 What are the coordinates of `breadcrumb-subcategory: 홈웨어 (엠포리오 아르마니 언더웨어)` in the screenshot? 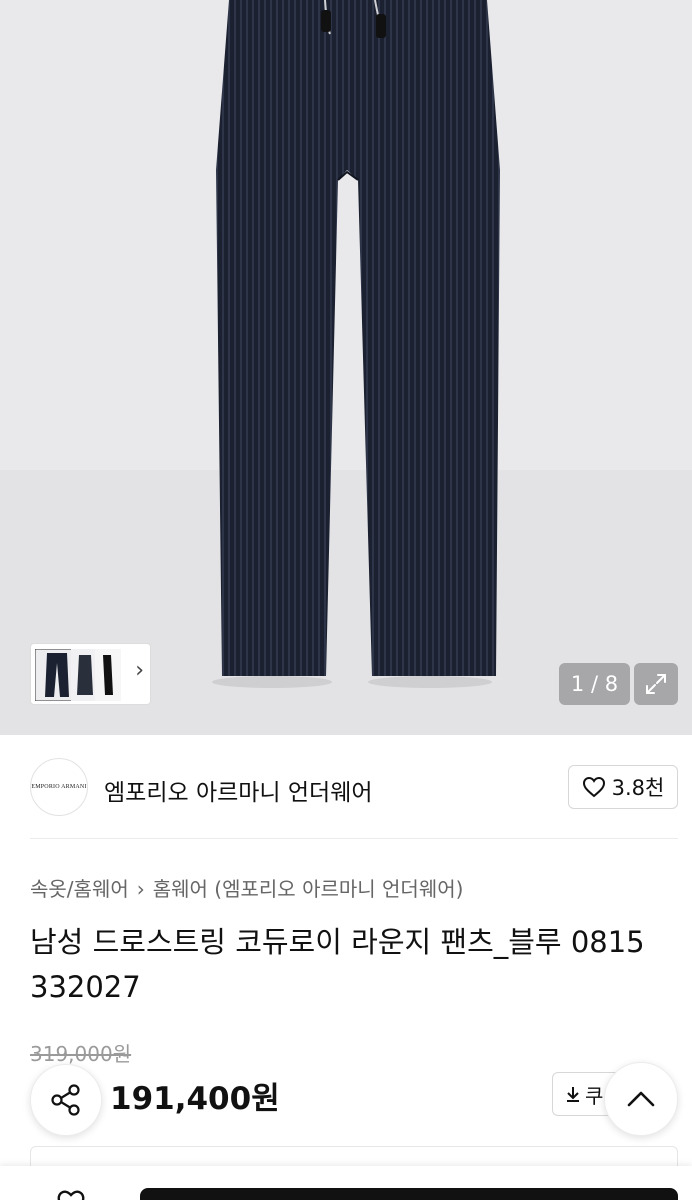 It's located at (308, 889).